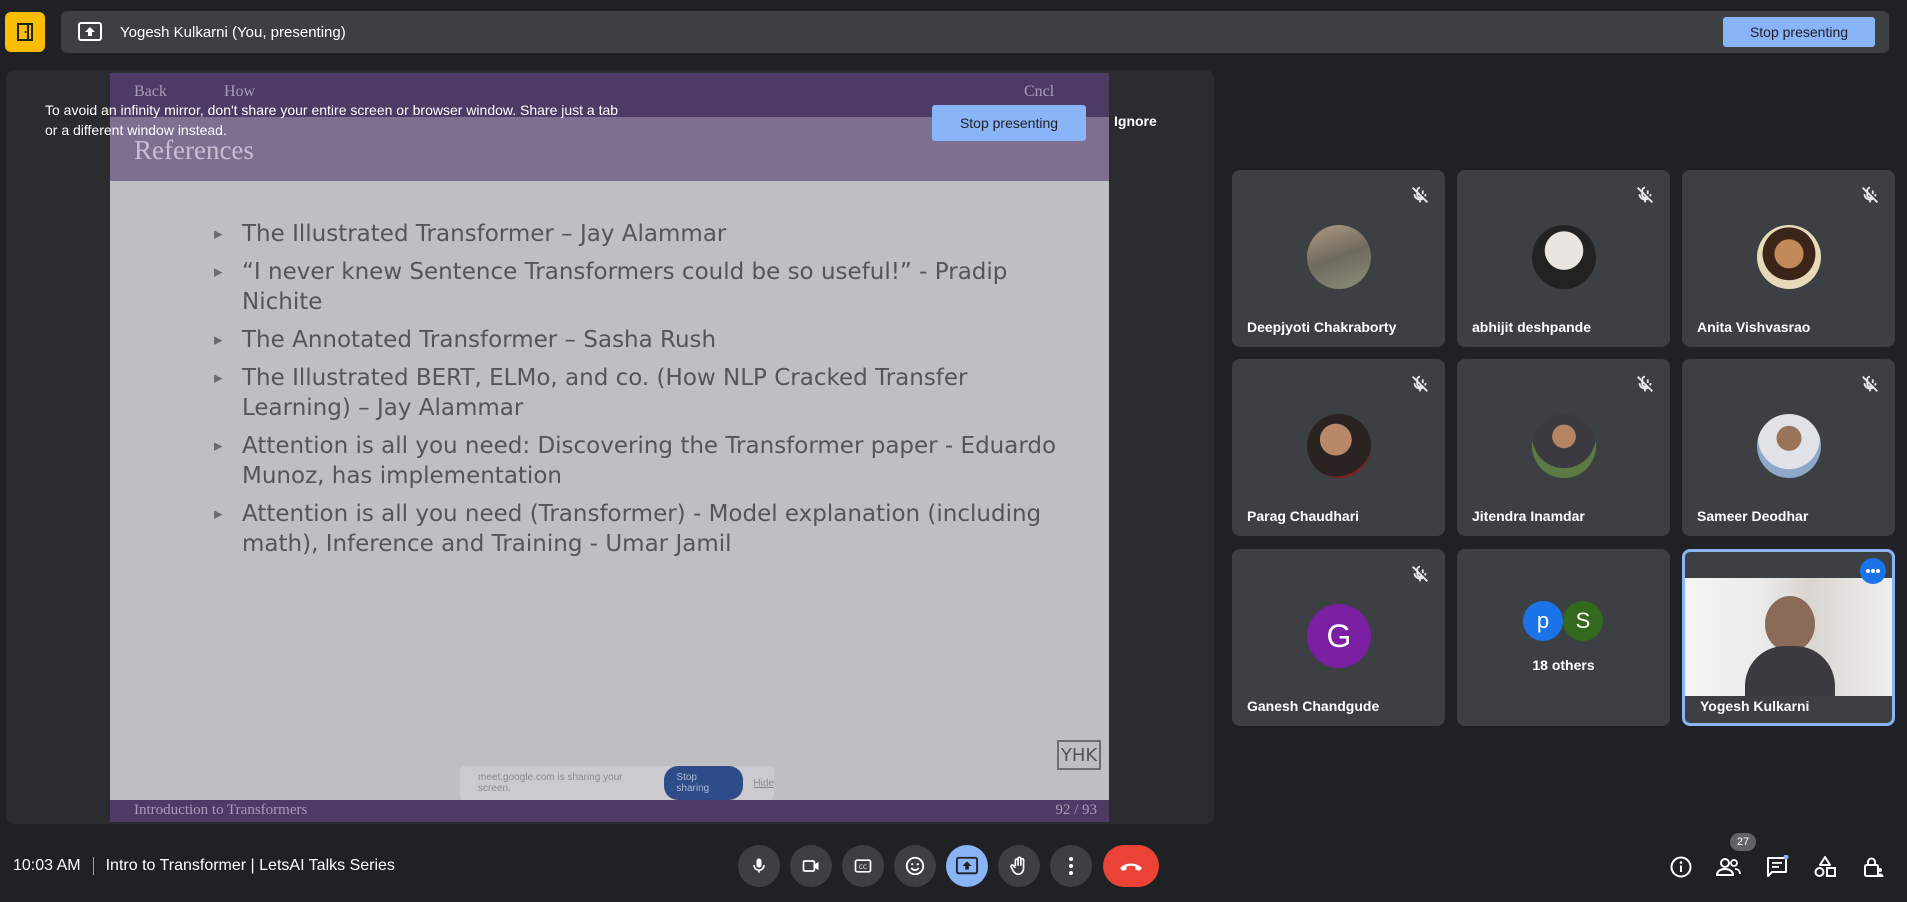 The width and height of the screenshot is (1907, 902). I want to click on share-stop-button: Stop sharing, so click(704, 783).